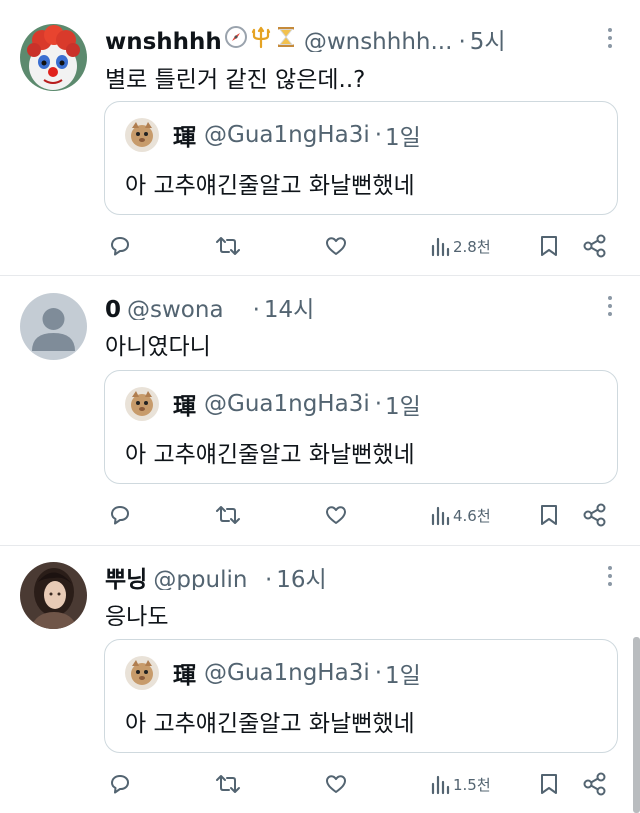 Image resolution: width=640 pixels, height=813 pixels. I want to click on display-name: 0, so click(113, 308).